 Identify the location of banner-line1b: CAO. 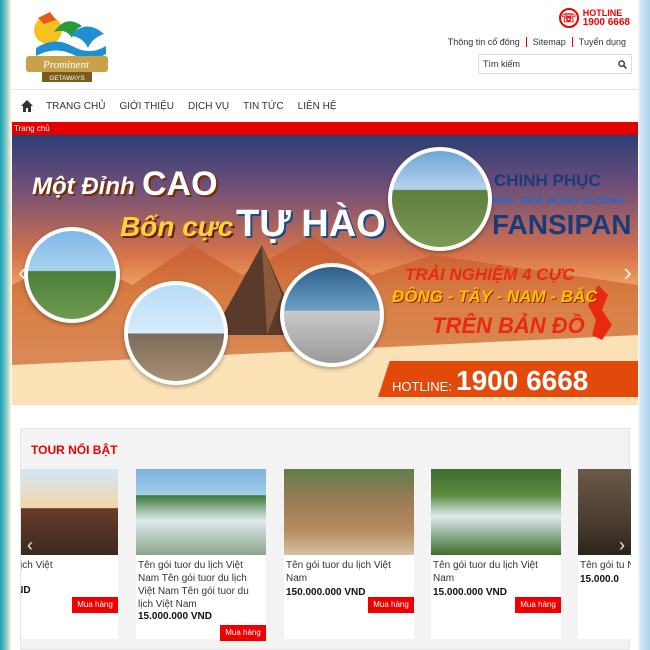
(180, 184).